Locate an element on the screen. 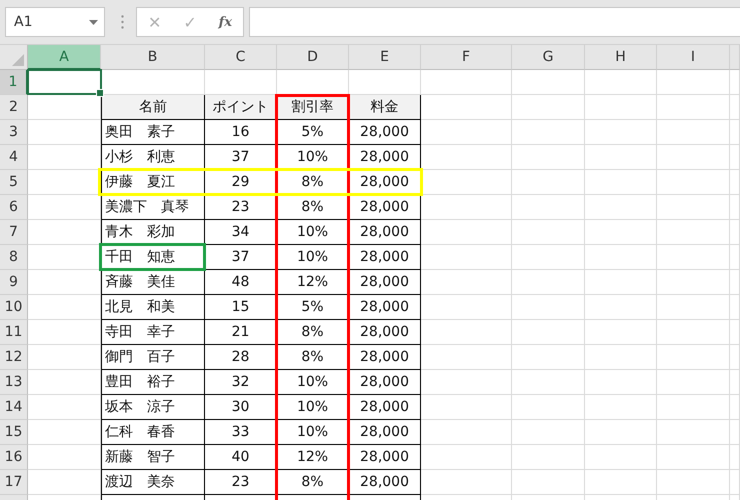  table-cell: 坂本 涼子 is located at coordinates (153, 407).